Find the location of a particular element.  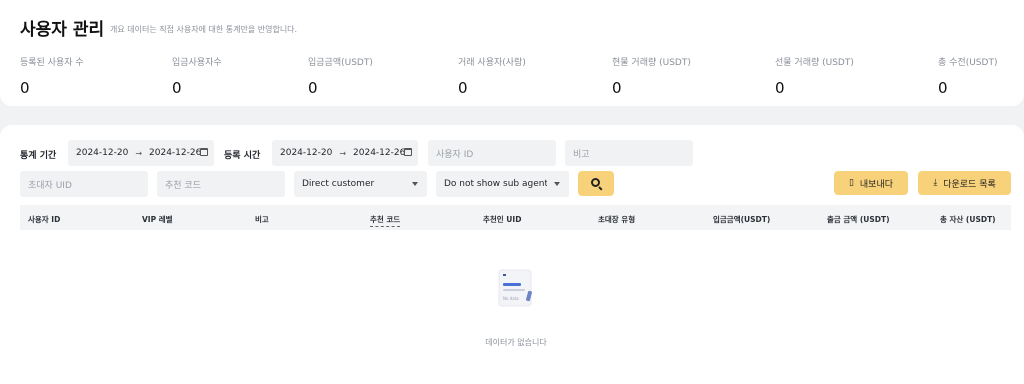

export-button: ▯ 내보내다 is located at coordinates (871, 183).